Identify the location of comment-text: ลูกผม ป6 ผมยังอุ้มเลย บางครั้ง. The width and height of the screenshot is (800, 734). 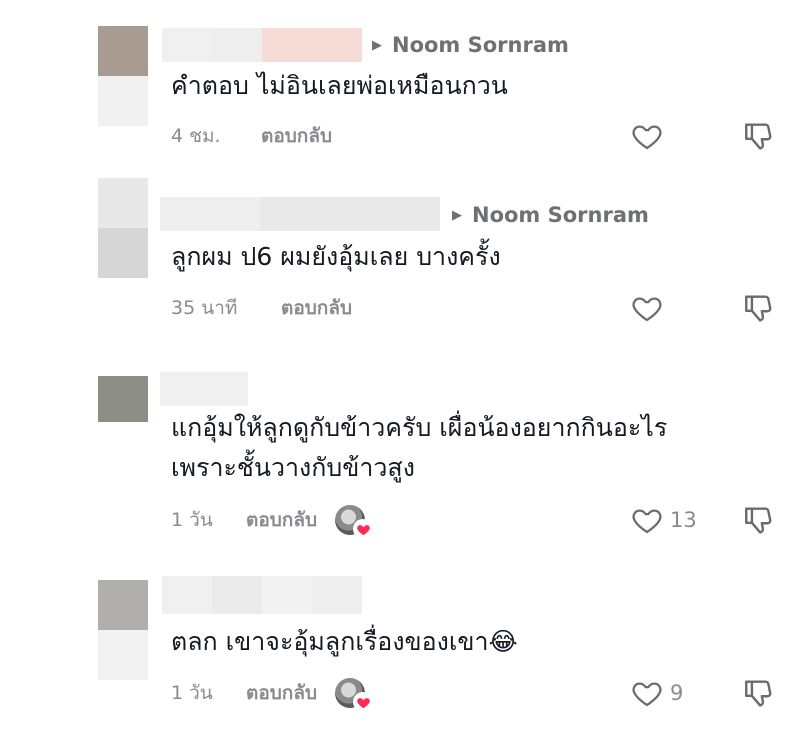
(336, 256).